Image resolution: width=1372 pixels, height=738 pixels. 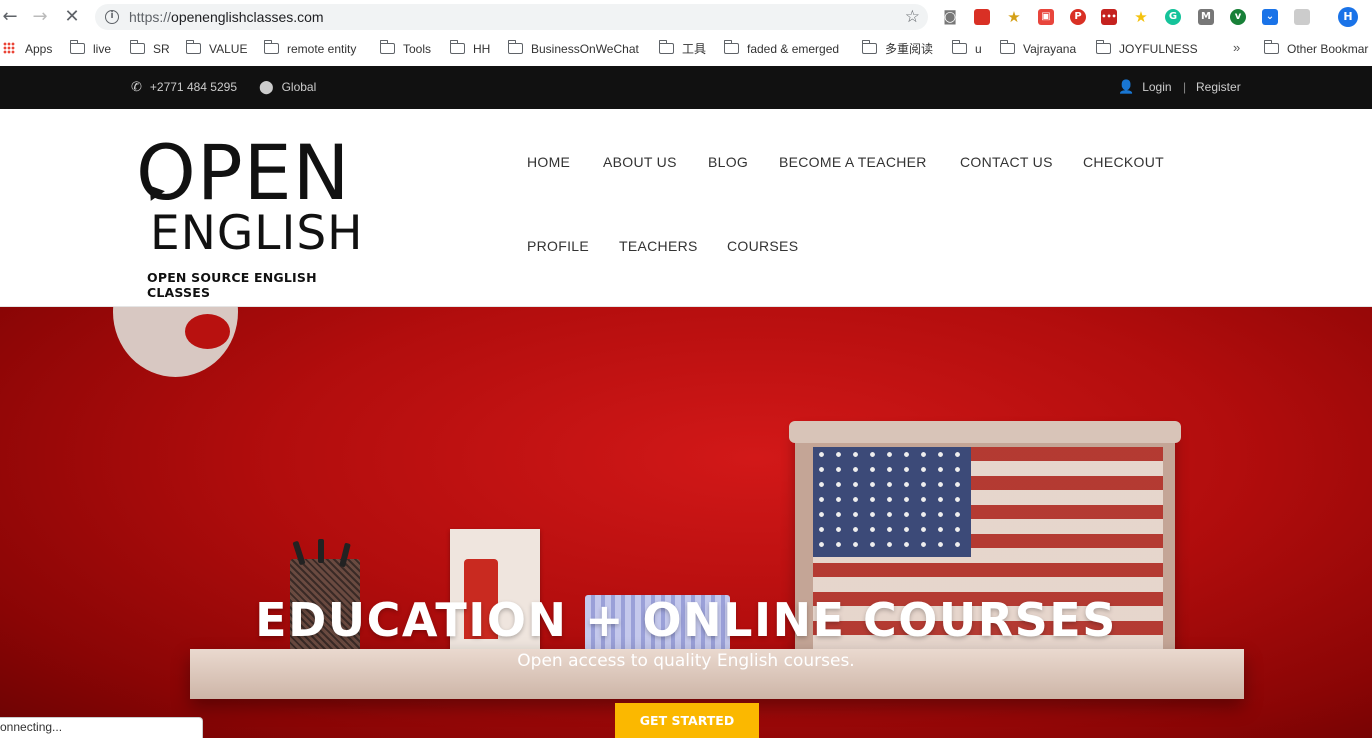 I want to click on url-protocol: https://, so click(x=150, y=17).